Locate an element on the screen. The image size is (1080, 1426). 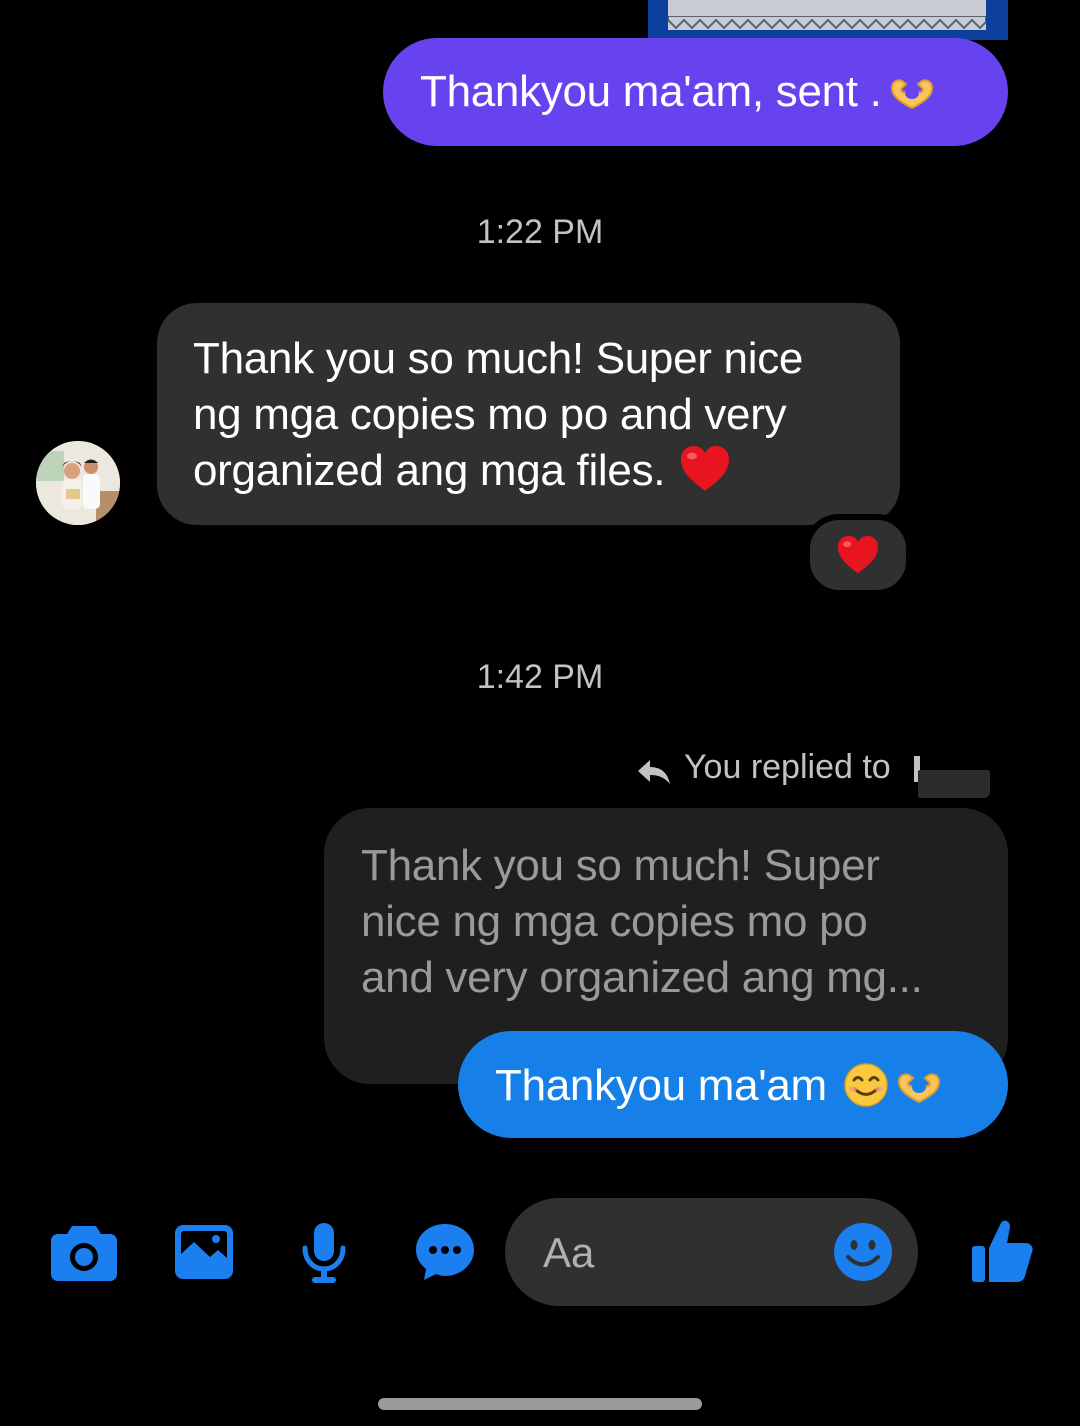
reply-label-text: You replied to is located at coordinates (787, 767).